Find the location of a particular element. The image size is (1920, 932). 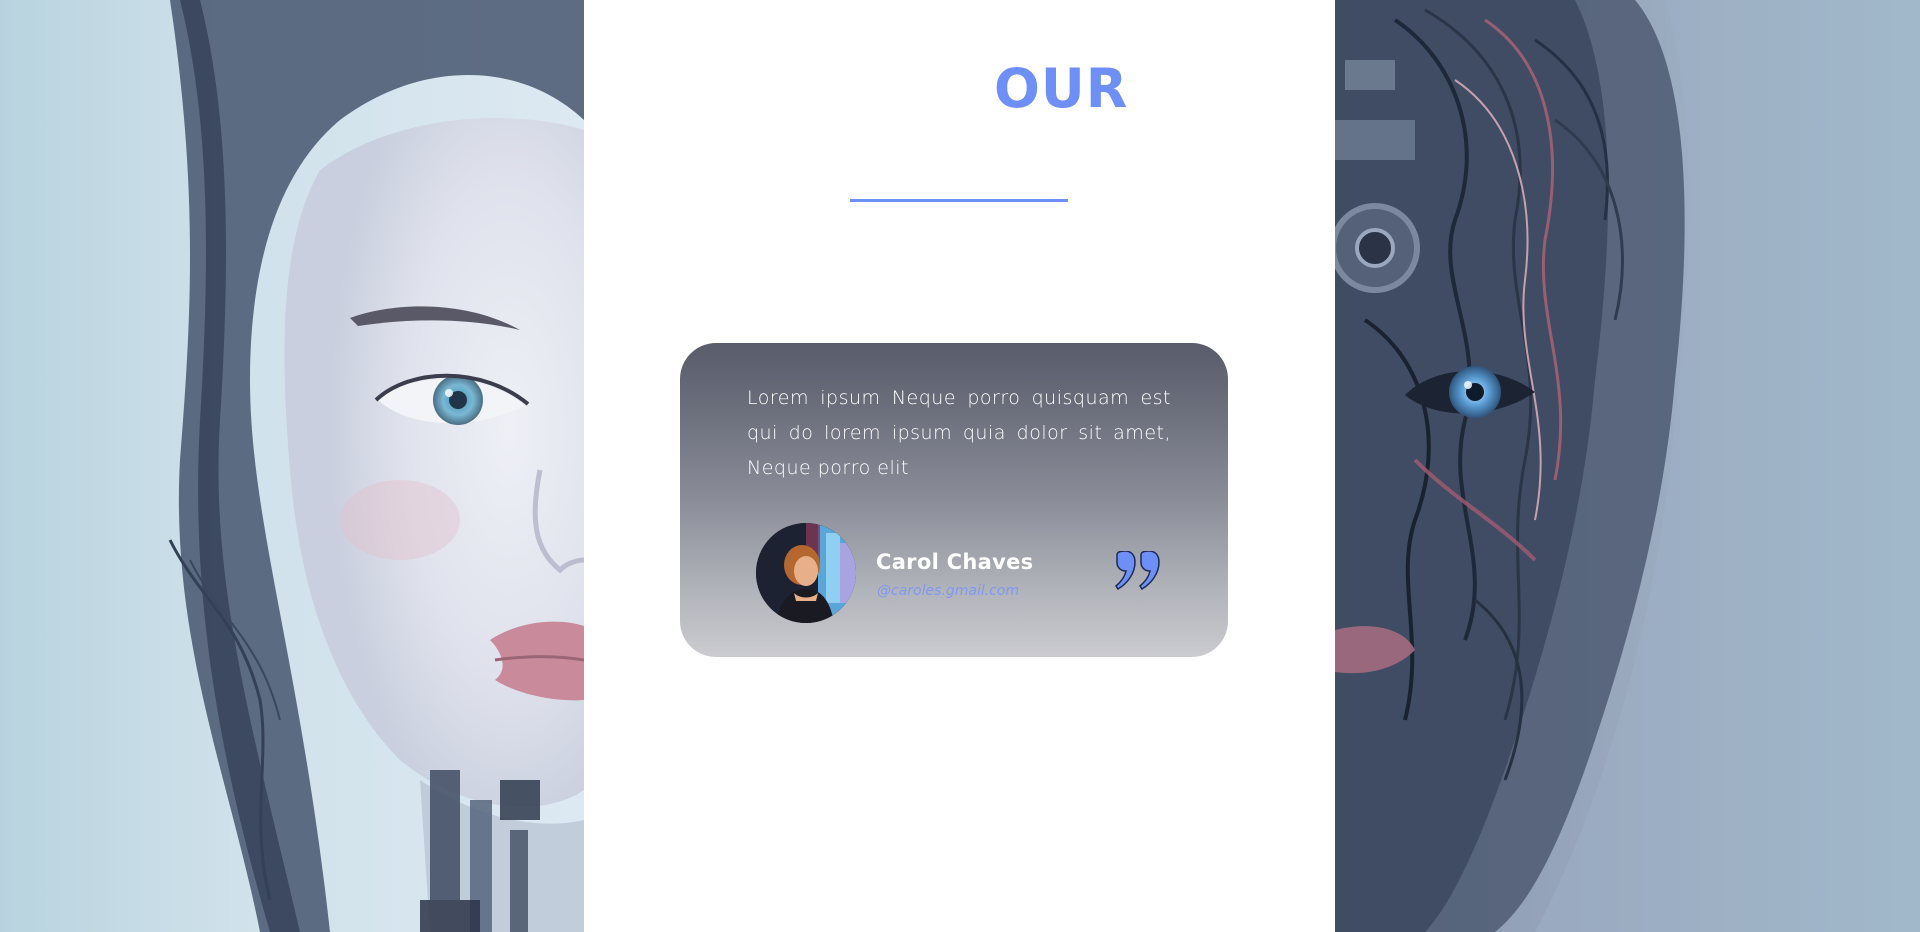

closing-quote-icon is located at coordinates (1137, 571).